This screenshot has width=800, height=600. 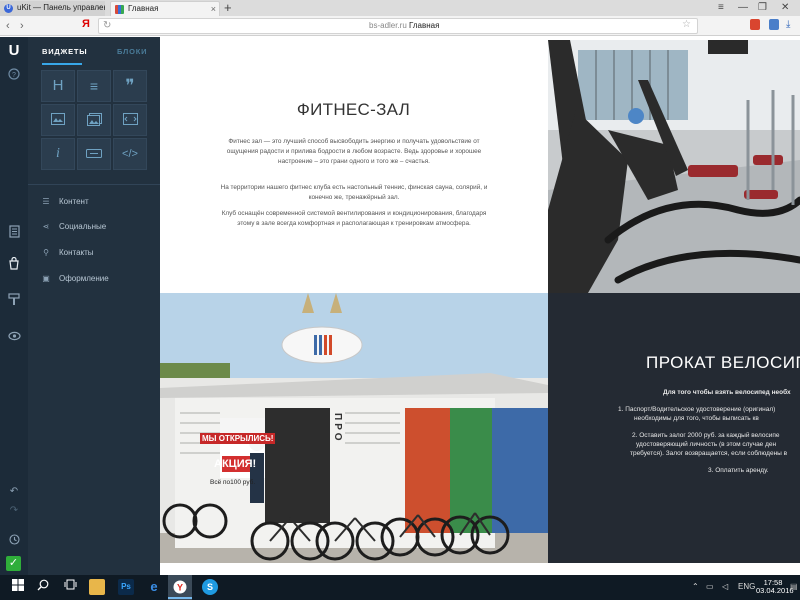 I want to click on clock-date: 03.04.2016, so click(x=775, y=590).